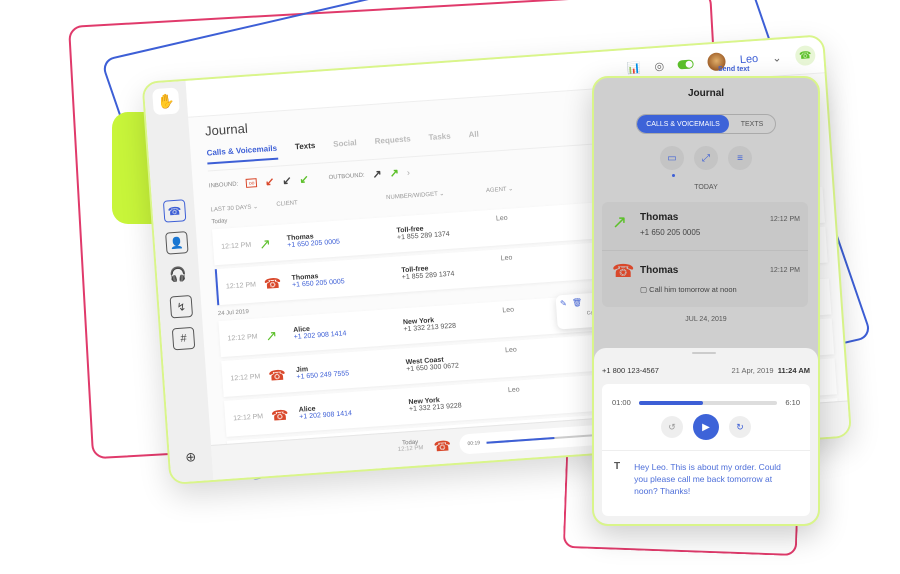  Describe the element at coordinates (670, 232) in the screenshot. I see `caller-phone: +1 650 205 0005` at that location.